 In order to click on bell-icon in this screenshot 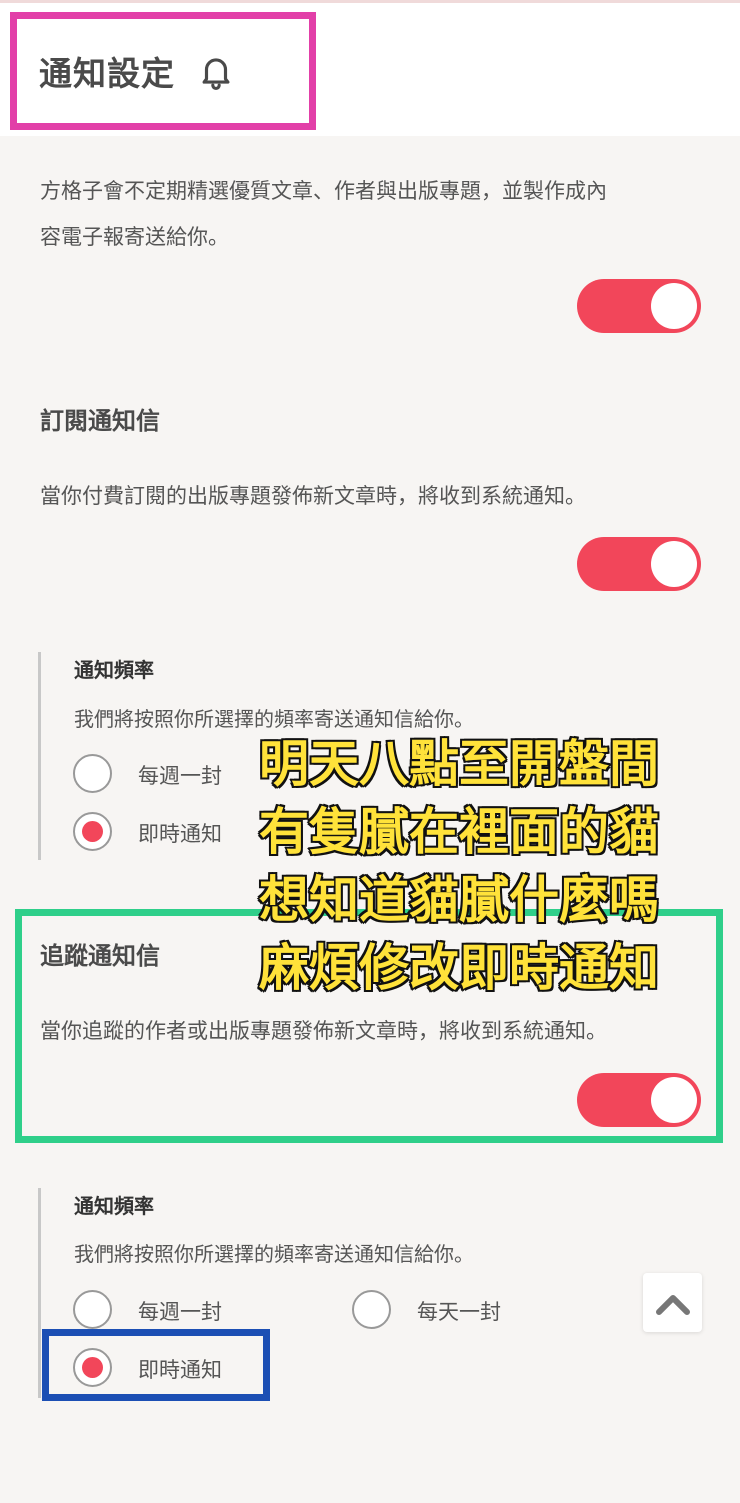, I will do `click(216, 74)`.